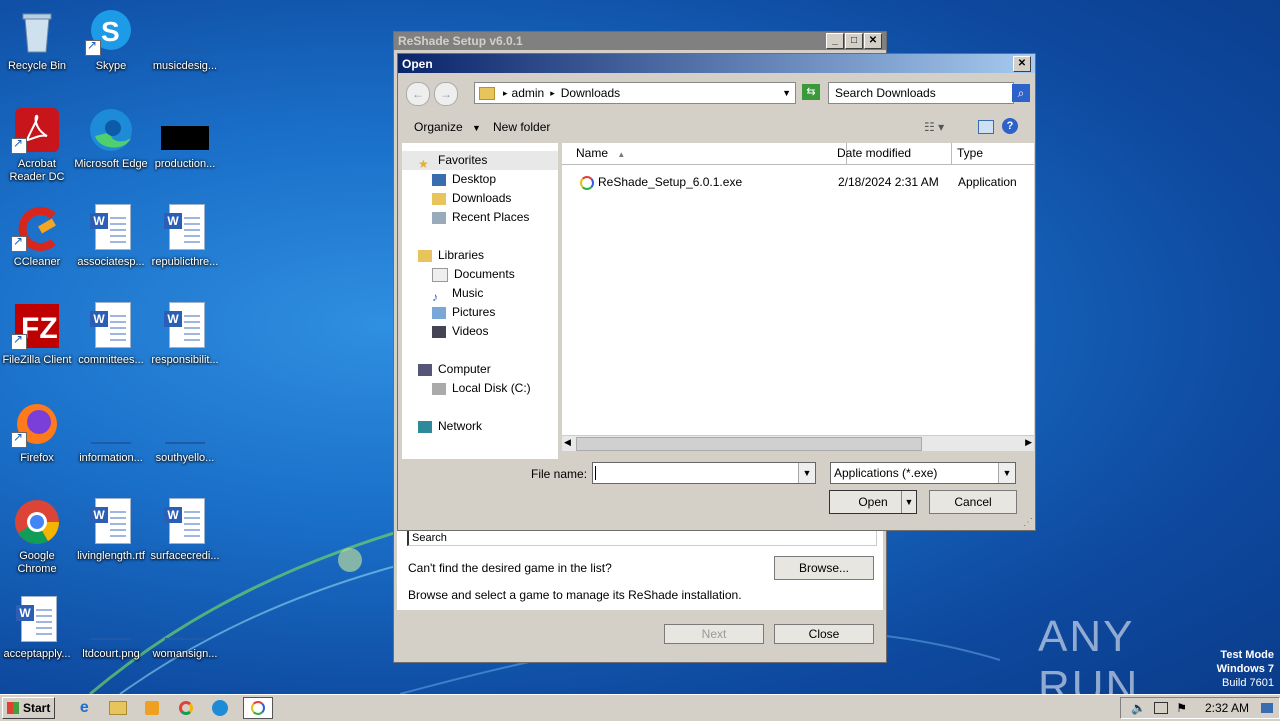  I want to click on sort-up-icon: ▲, so click(621, 154).